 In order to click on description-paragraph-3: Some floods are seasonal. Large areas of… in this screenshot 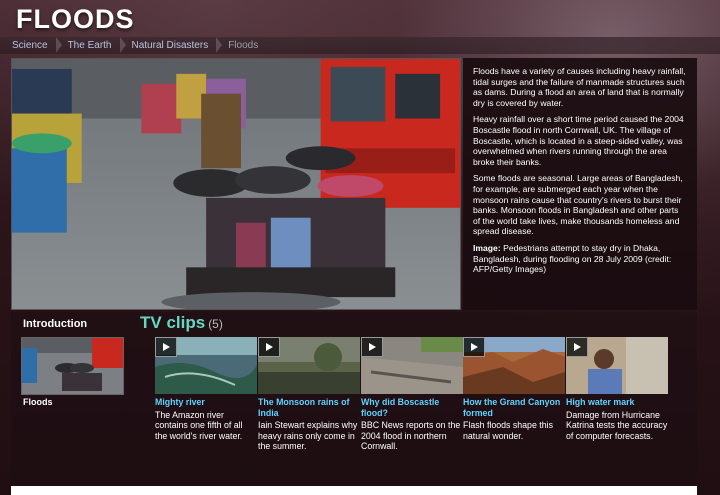, I will do `click(578, 205)`.